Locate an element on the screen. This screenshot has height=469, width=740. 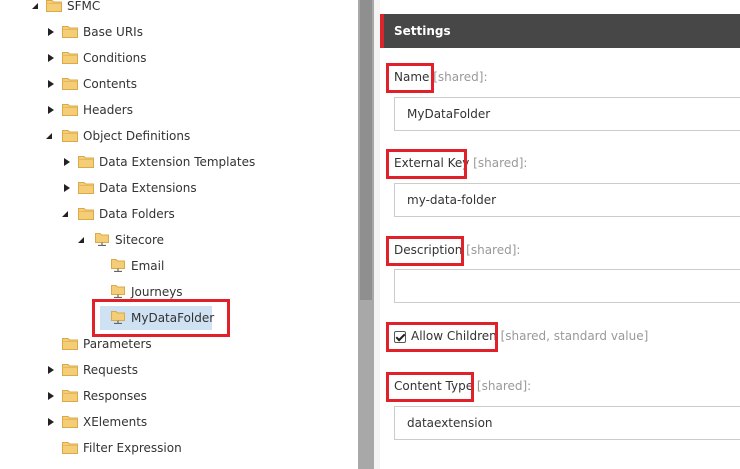
allow-children-label-row: Allow Children [shared, standard value] is located at coordinates (529, 336).